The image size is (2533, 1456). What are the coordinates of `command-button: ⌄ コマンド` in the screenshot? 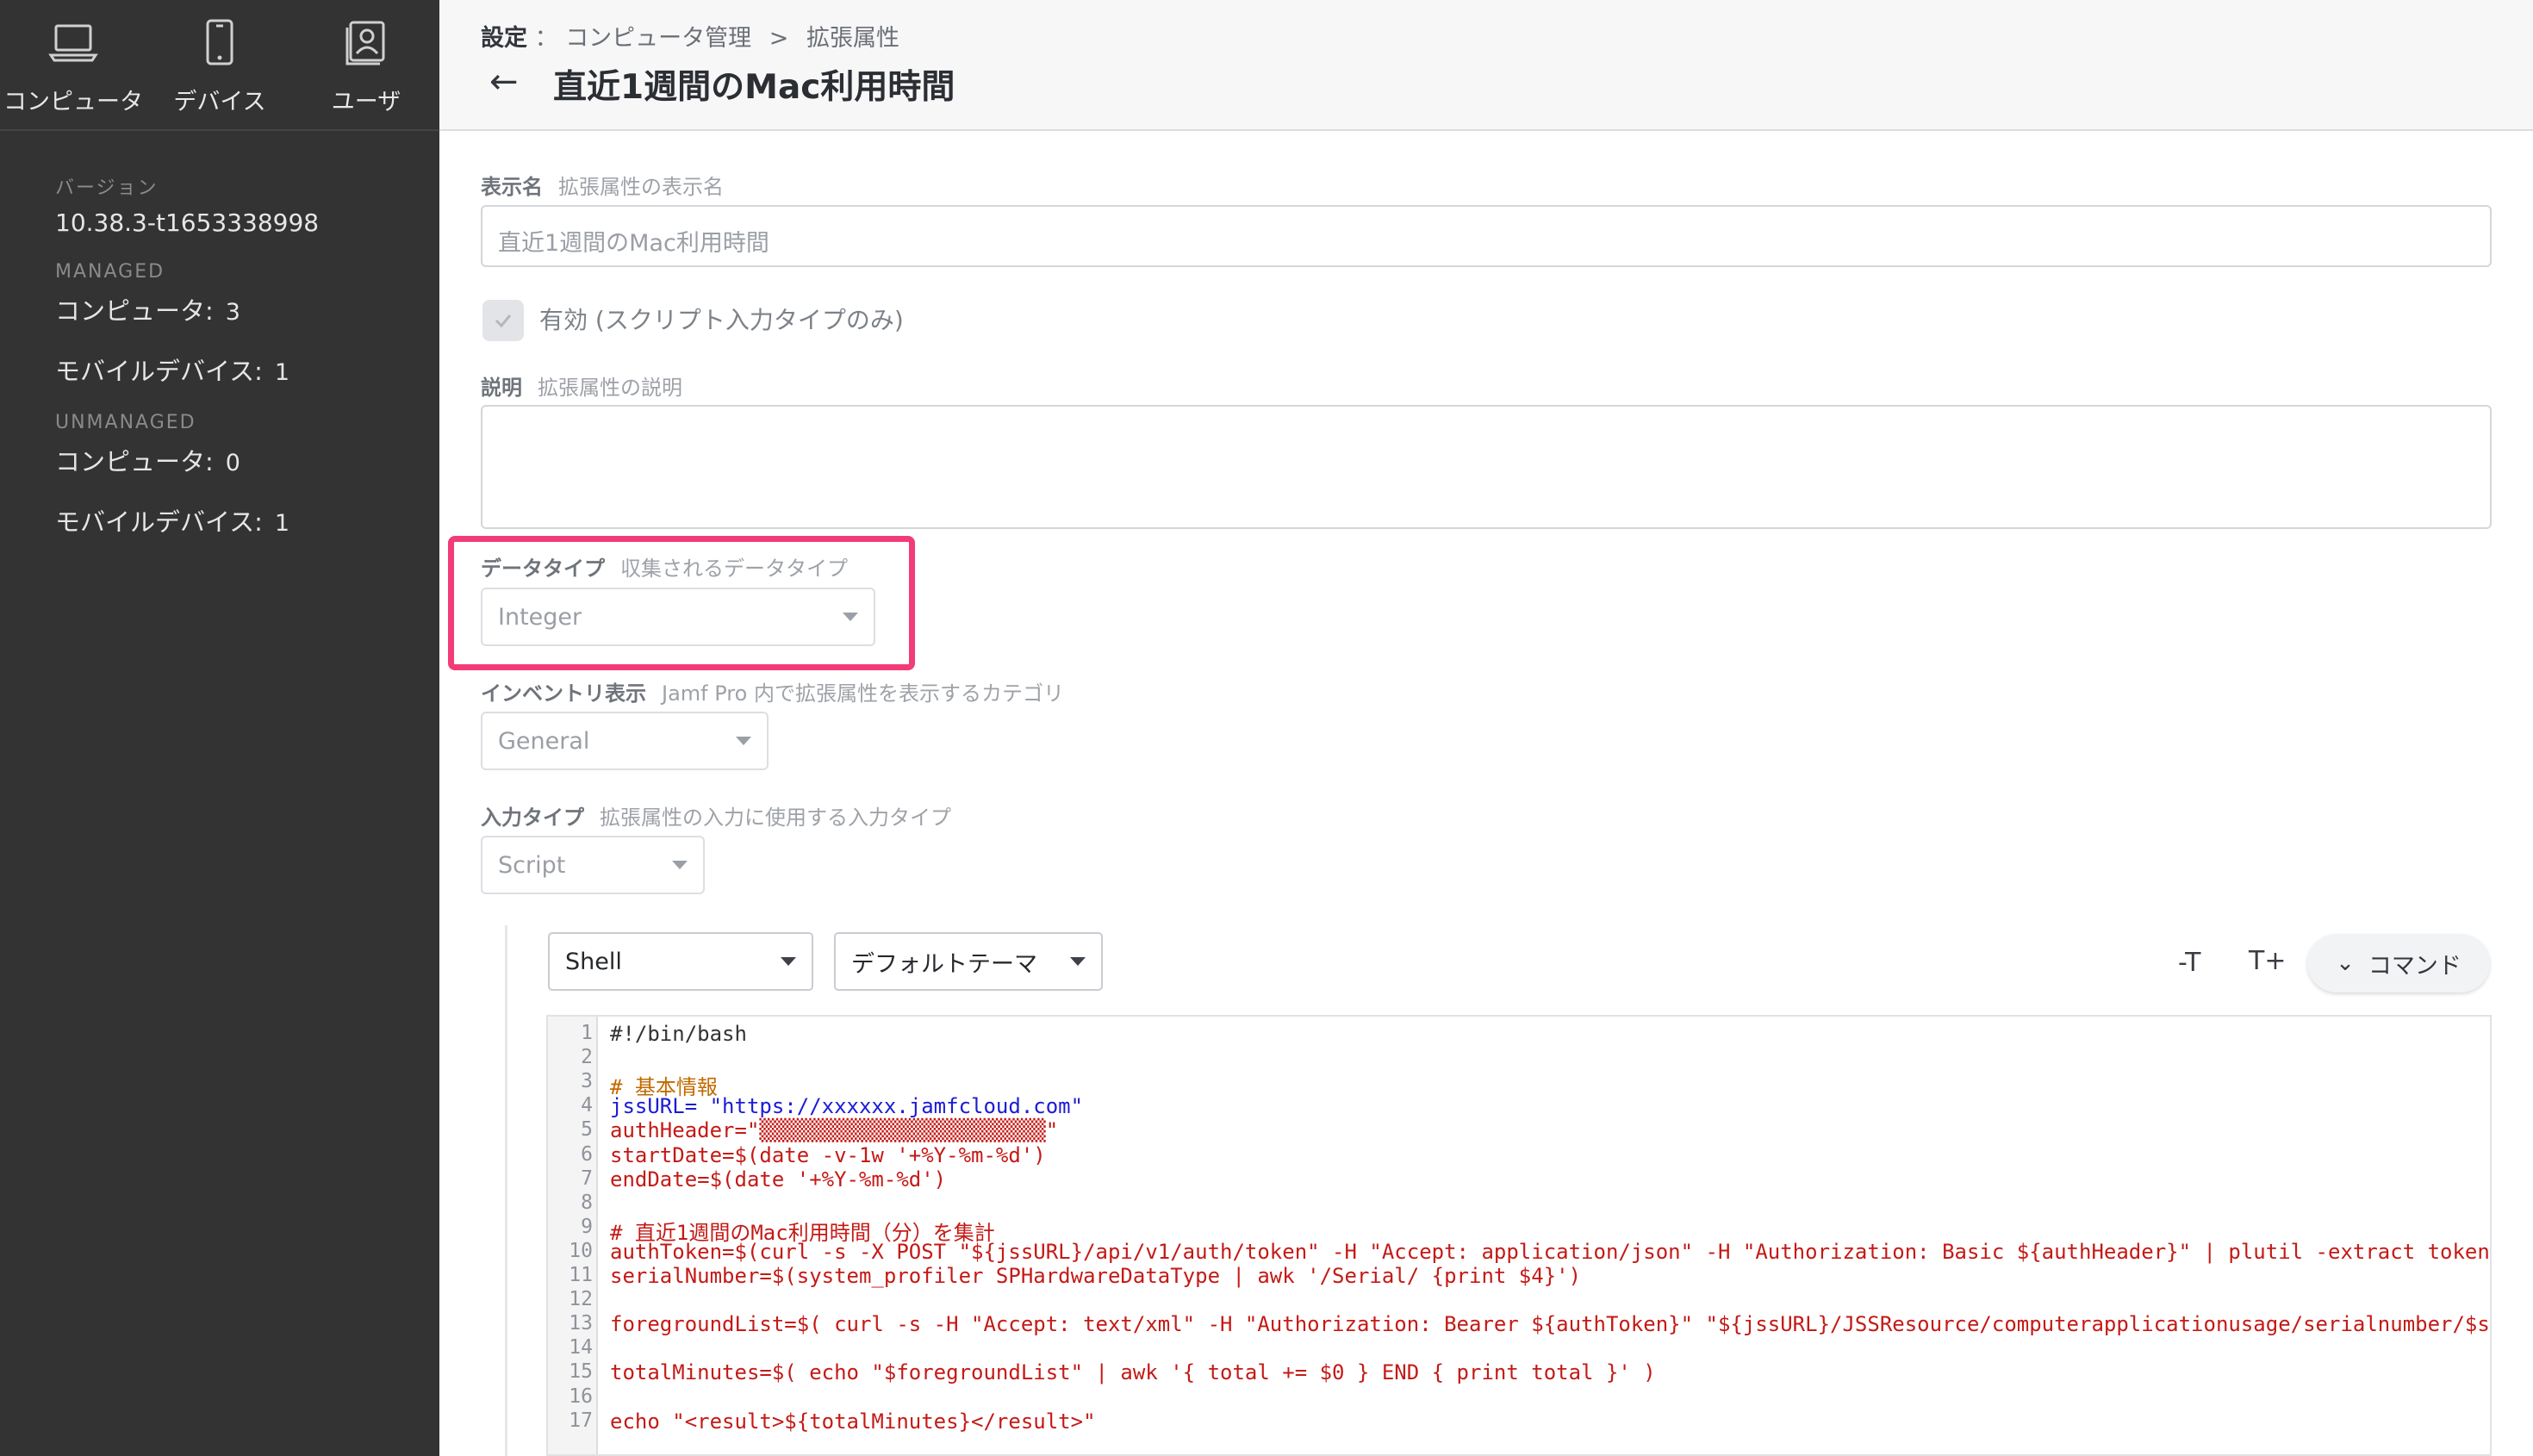 It's located at (2398, 963).